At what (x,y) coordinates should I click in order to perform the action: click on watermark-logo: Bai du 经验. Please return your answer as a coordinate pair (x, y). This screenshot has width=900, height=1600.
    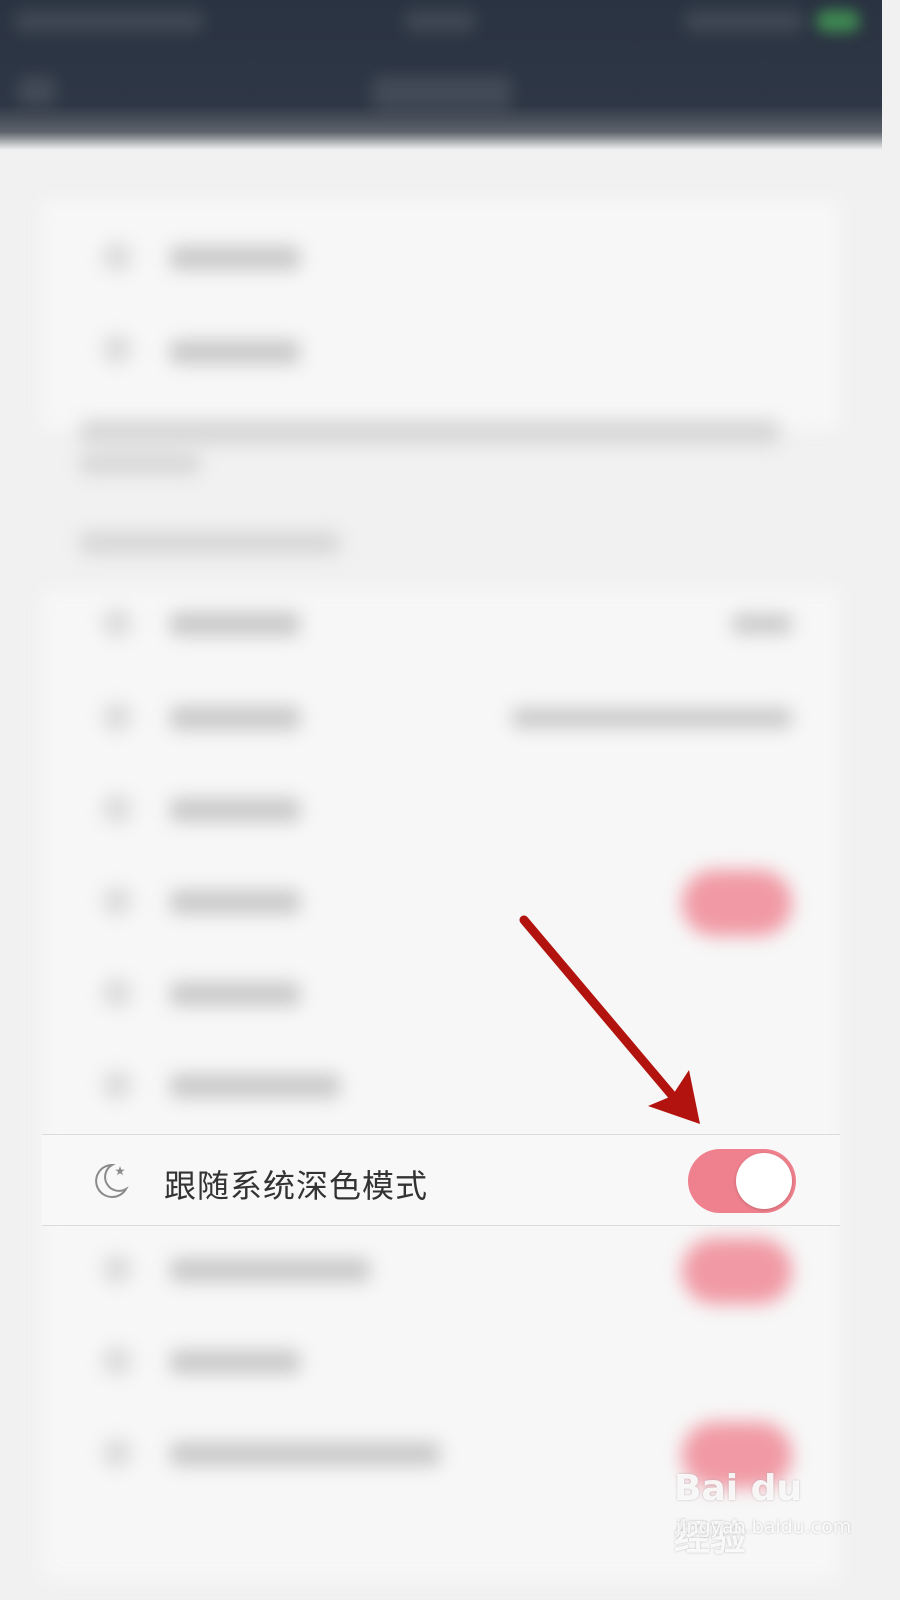
    Looking at the image, I should click on (738, 1513).